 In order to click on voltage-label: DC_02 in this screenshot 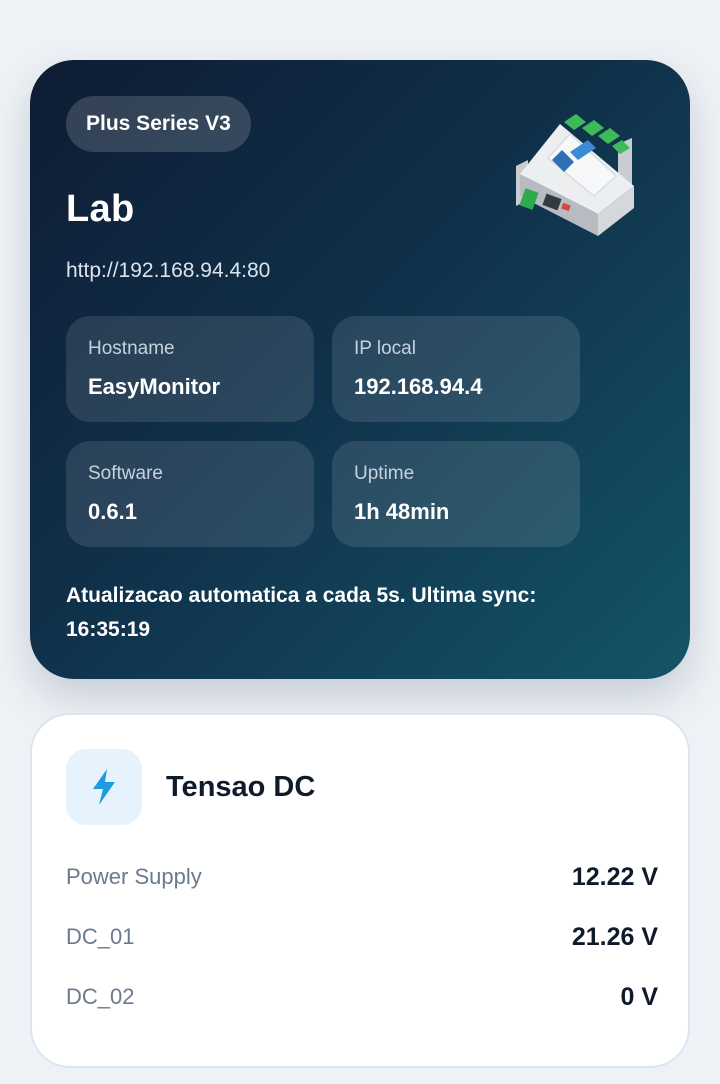, I will do `click(100, 996)`.